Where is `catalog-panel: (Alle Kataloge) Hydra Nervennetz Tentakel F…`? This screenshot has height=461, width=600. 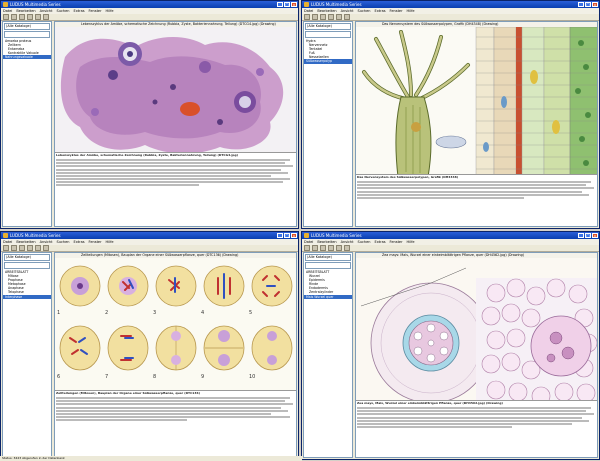
catalog-panel: (Alle Kataloge) Hydra Nervennetz Tentakel F… is located at coordinates (328, 124).